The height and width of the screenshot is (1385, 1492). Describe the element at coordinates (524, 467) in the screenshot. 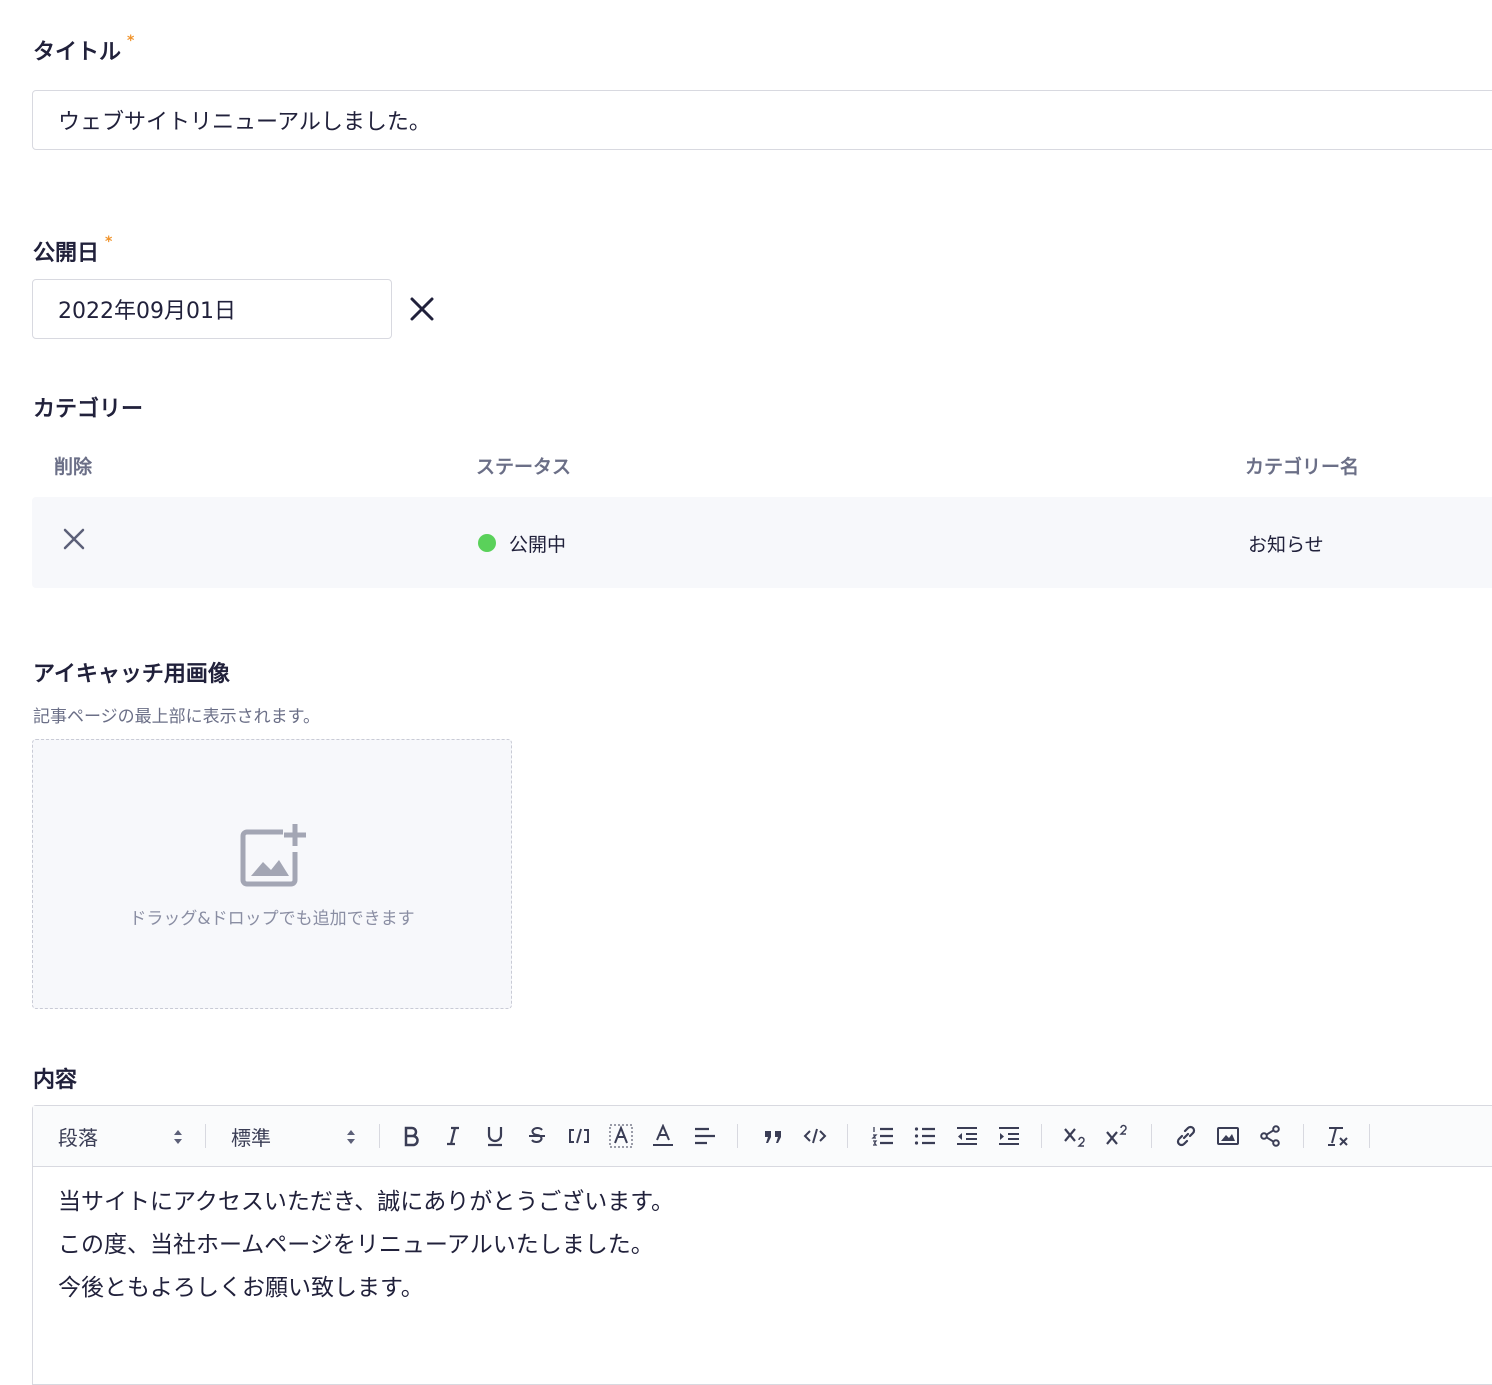

I see `column-header-status: ステータス` at that location.